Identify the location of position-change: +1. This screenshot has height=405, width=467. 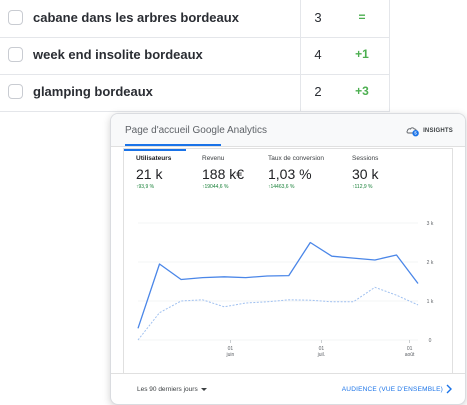
(362, 54).